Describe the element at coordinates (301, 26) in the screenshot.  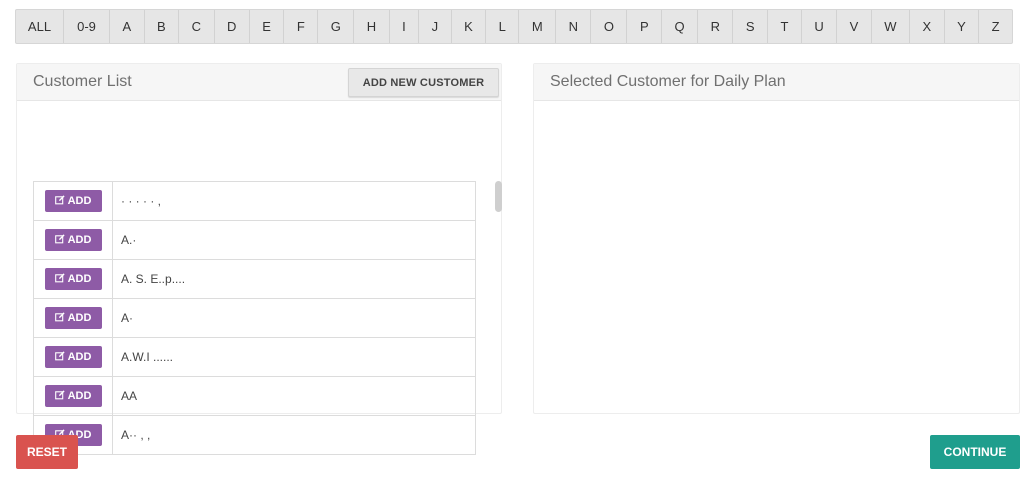
I see `alpha-filter-f: F` at that location.